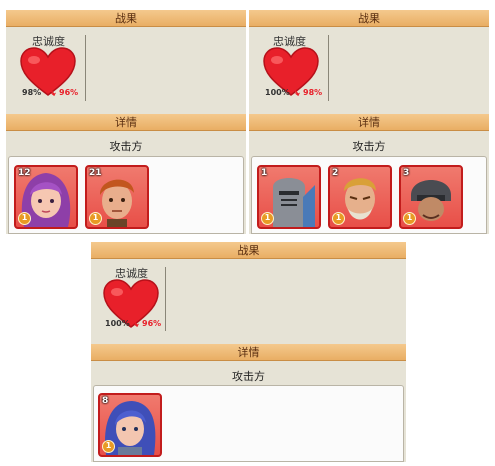 This screenshot has height=466, width=495. I want to click on hero-card: 8 1, so click(130, 425).